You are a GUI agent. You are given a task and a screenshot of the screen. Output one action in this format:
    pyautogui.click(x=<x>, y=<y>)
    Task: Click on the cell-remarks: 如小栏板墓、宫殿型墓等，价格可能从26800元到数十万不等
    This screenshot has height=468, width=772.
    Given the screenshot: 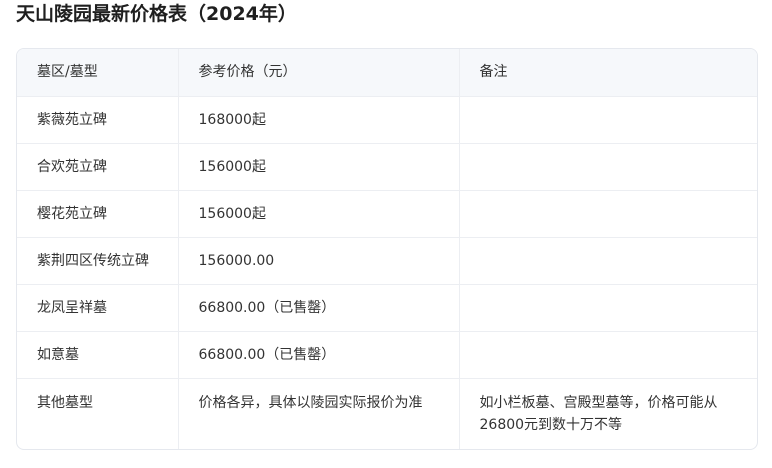 What is the action you would take?
    pyautogui.click(x=598, y=413)
    